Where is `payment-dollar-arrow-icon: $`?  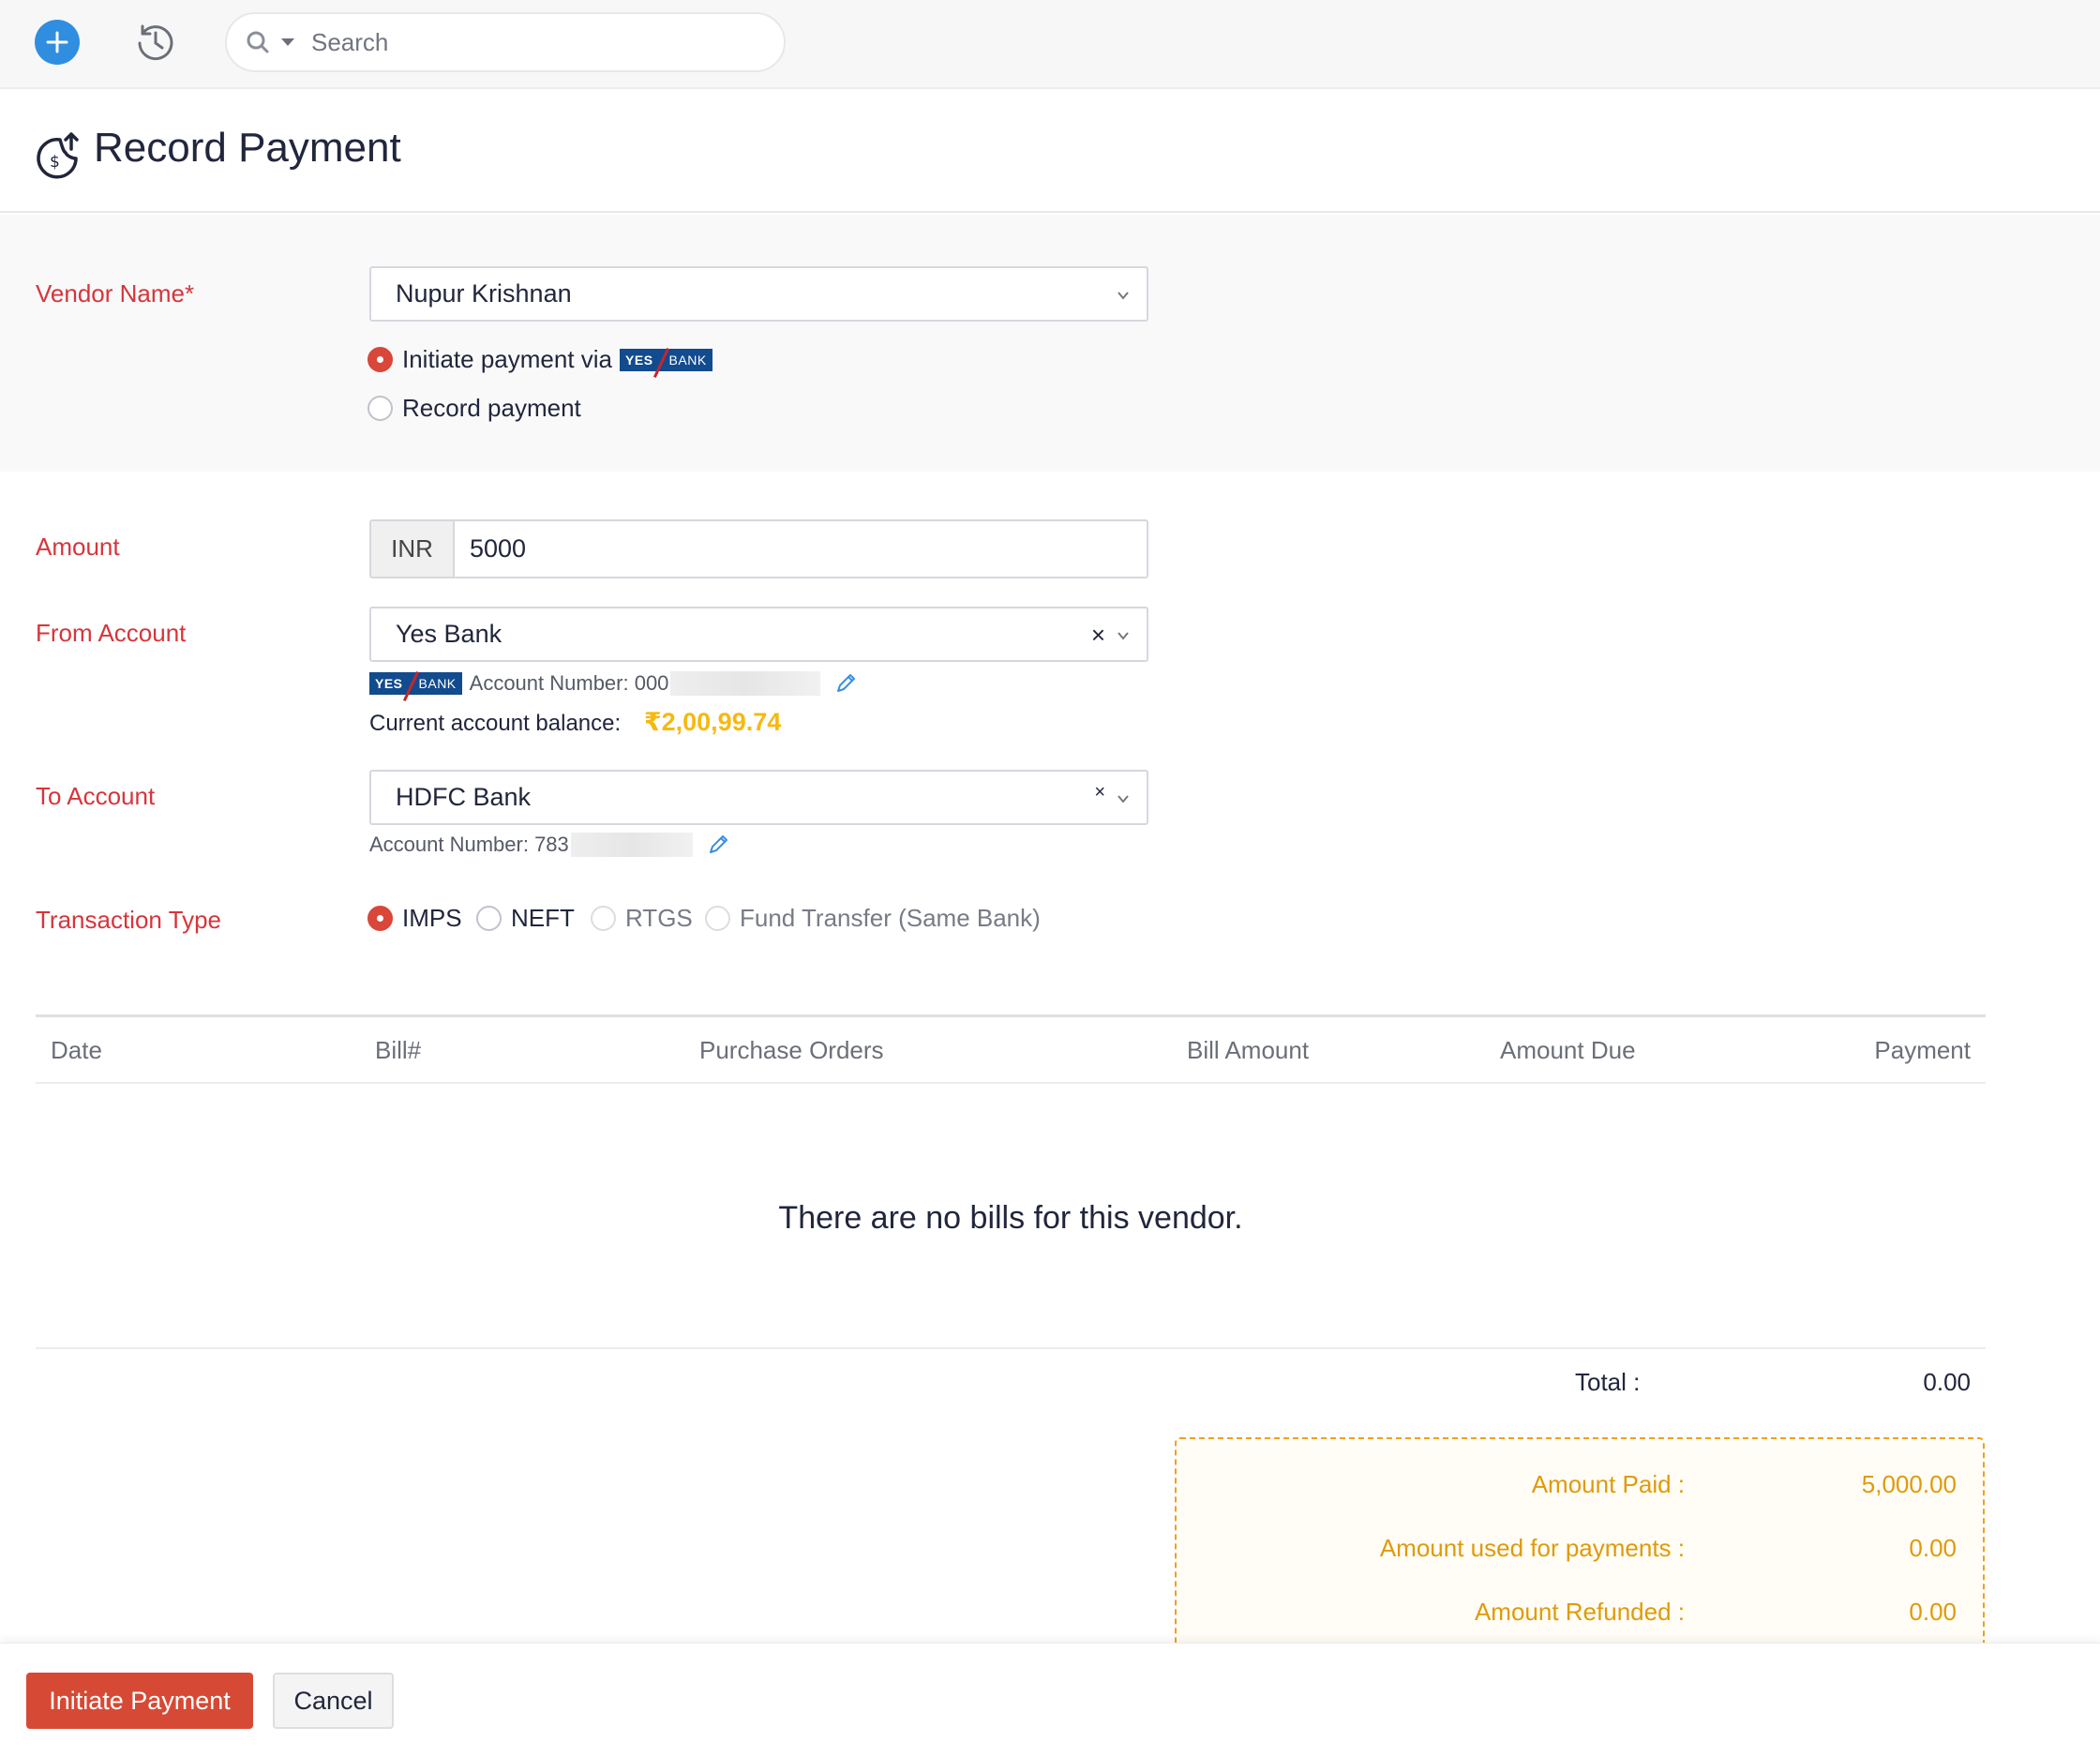
payment-dollar-arrow-icon: $ is located at coordinates (58, 155).